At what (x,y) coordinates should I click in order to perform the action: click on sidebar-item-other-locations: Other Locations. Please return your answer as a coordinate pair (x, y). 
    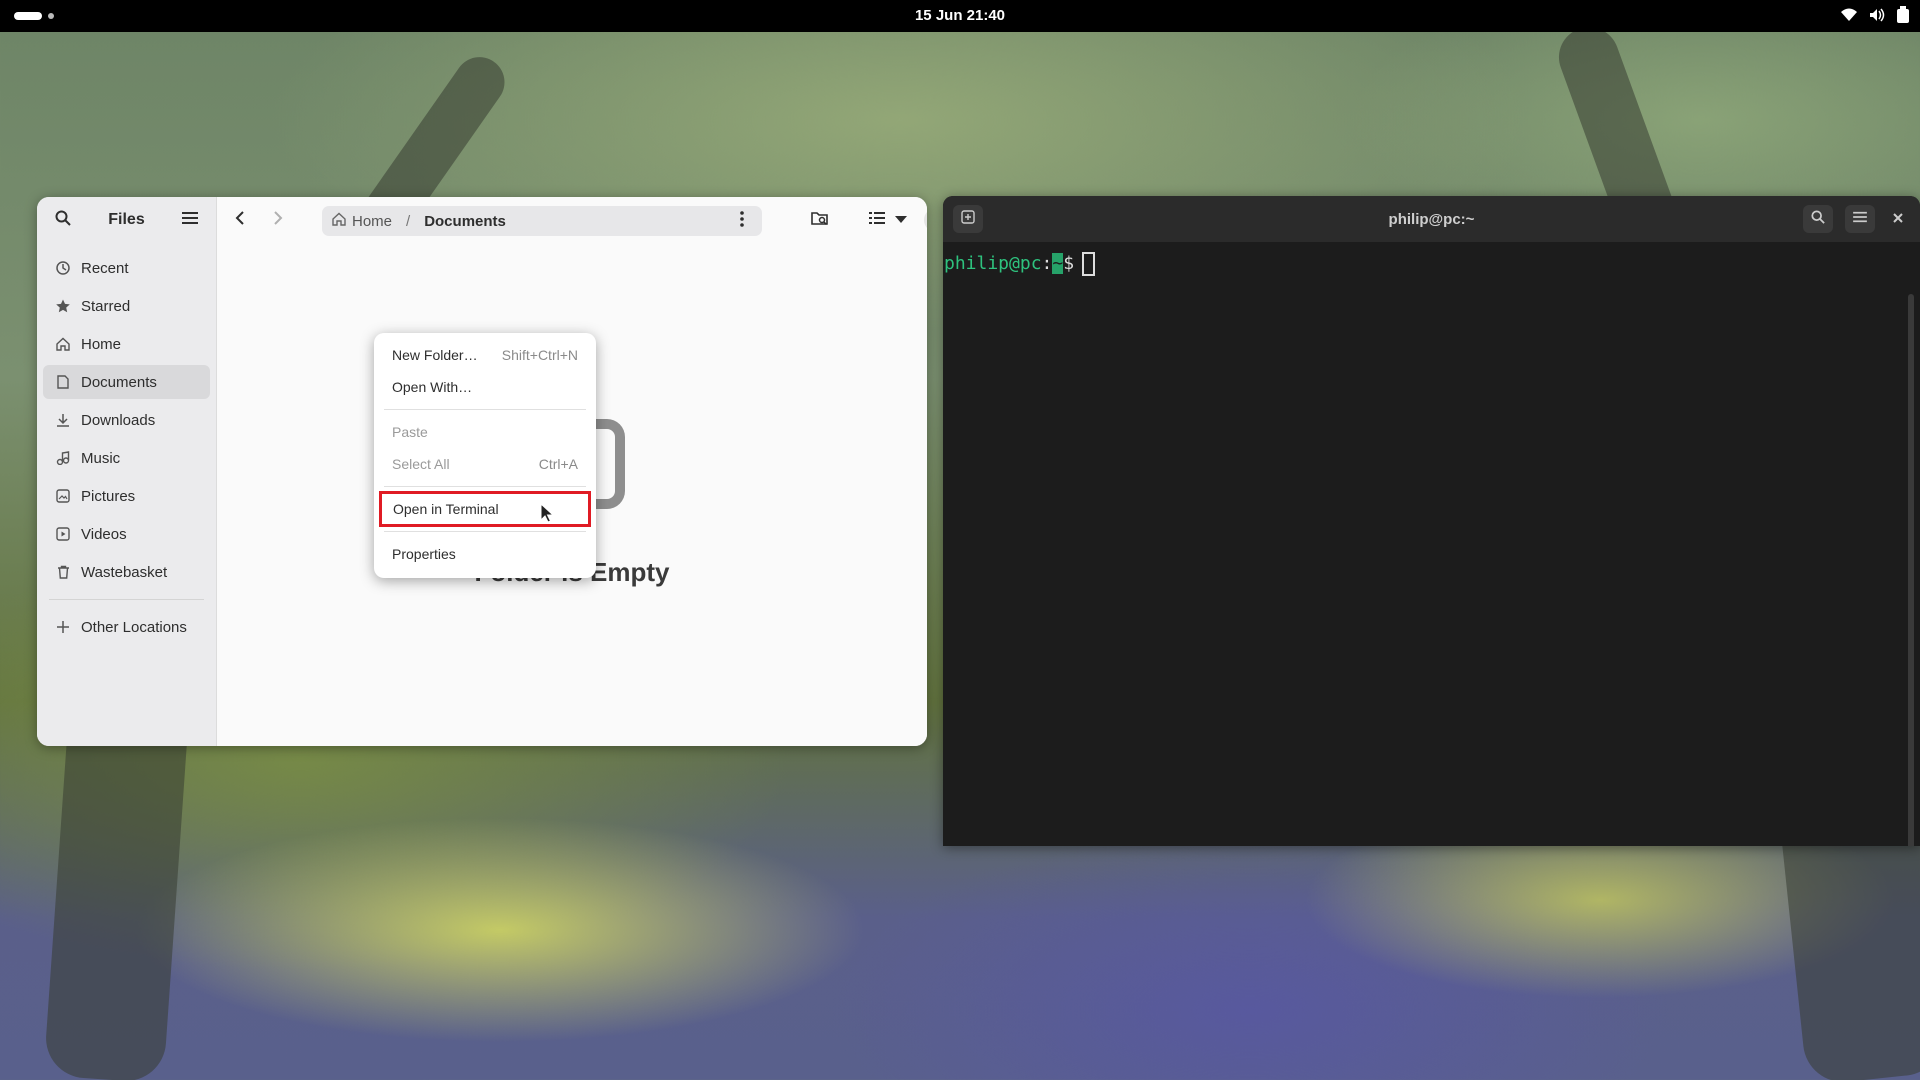
    Looking at the image, I should click on (126, 627).